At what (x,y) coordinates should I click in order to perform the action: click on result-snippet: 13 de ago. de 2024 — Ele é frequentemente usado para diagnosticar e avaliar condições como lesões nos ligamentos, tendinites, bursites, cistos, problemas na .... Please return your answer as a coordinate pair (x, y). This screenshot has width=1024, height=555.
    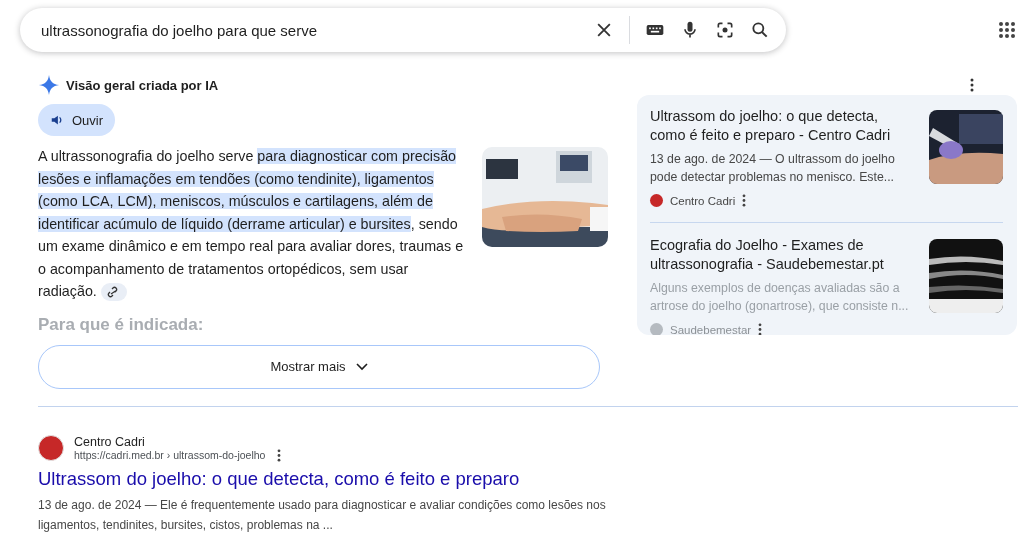
    Looking at the image, I should click on (322, 515).